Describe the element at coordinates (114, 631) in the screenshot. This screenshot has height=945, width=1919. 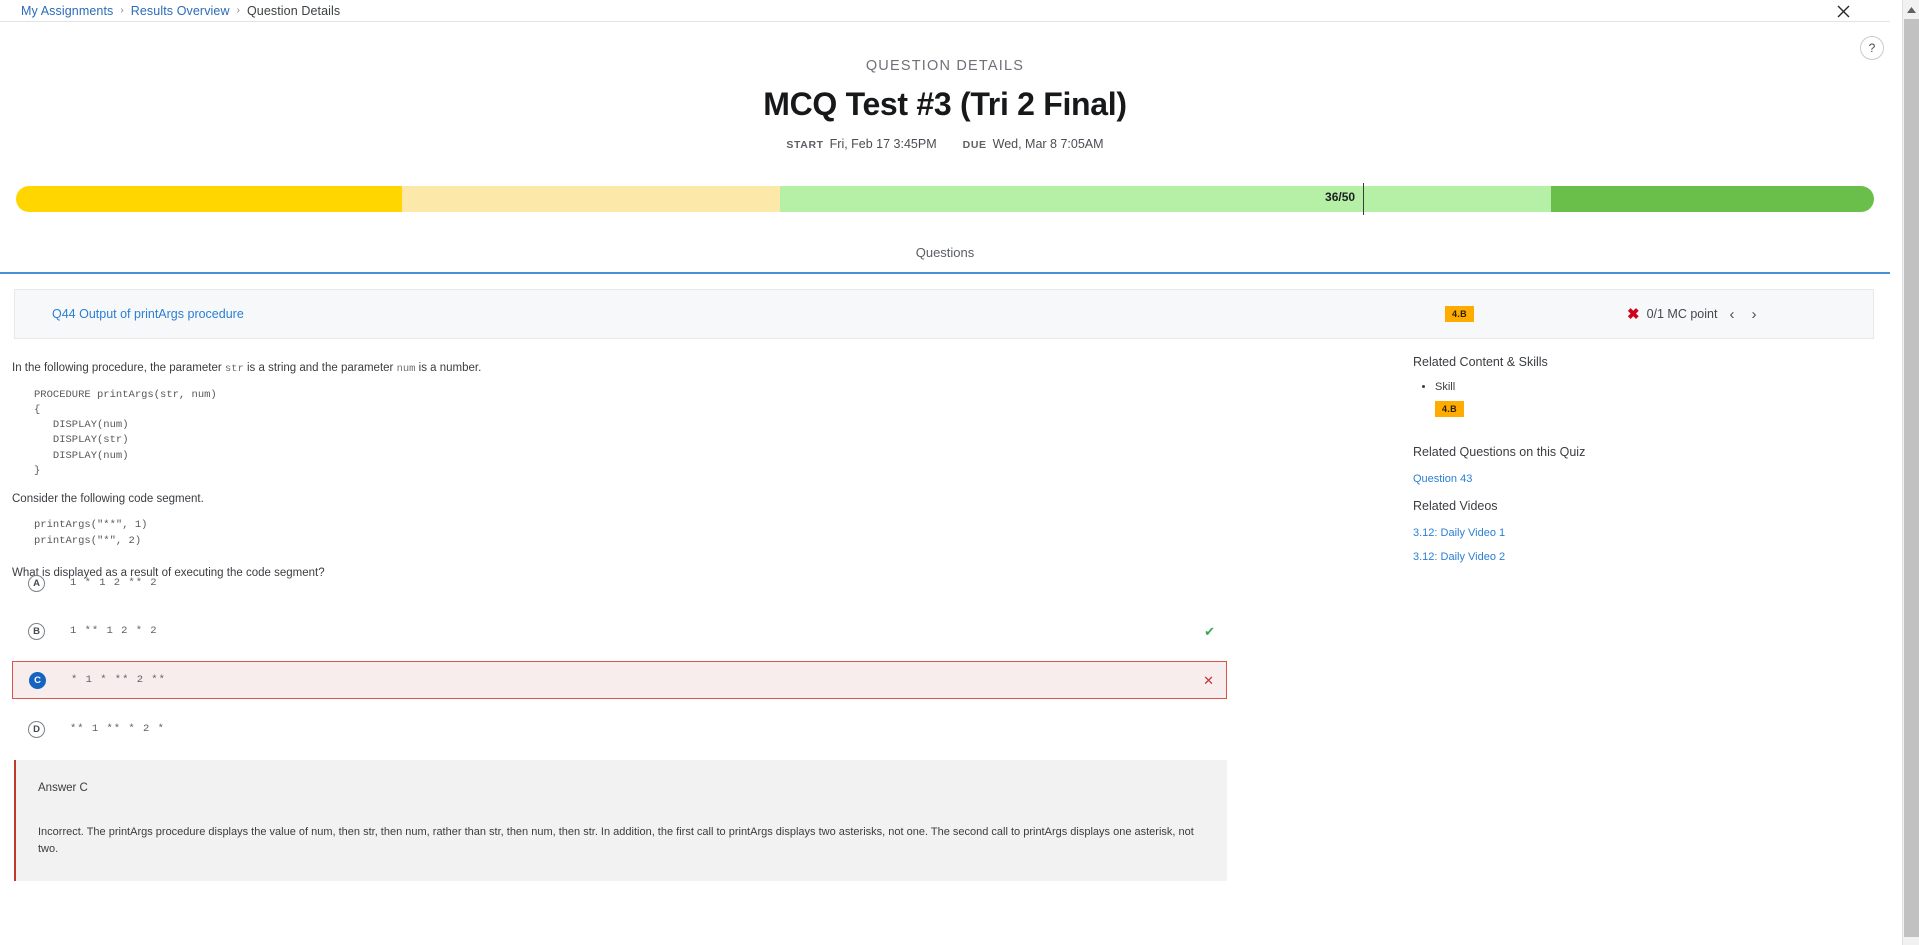
I see `choice-text-b: 1 ** 1 2 * 2` at that location.